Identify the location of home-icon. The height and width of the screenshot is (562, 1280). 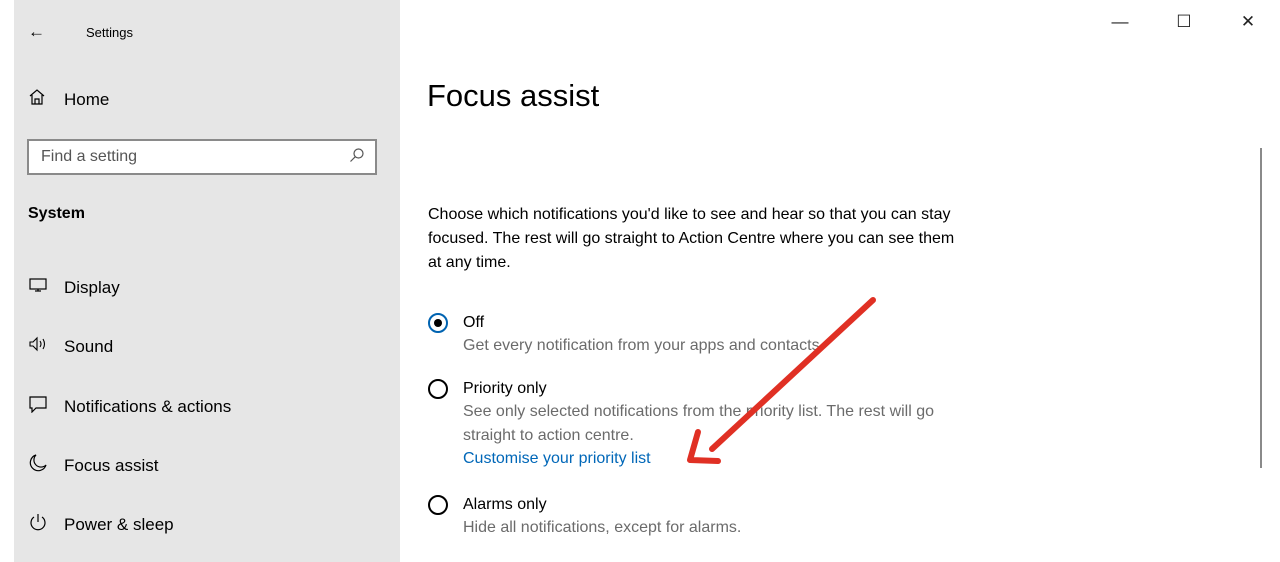
(38, 99).